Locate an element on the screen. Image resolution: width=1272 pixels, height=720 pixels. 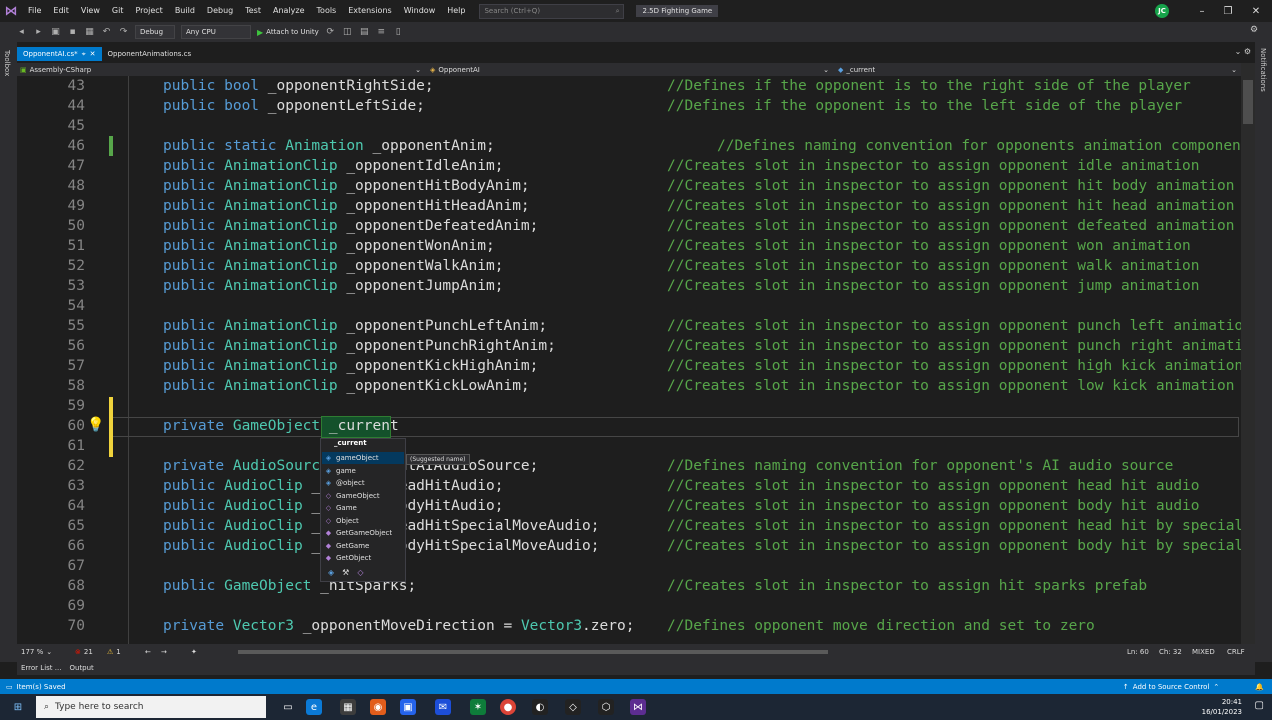
minimize-button: – is located at coordinates (1202, 11).